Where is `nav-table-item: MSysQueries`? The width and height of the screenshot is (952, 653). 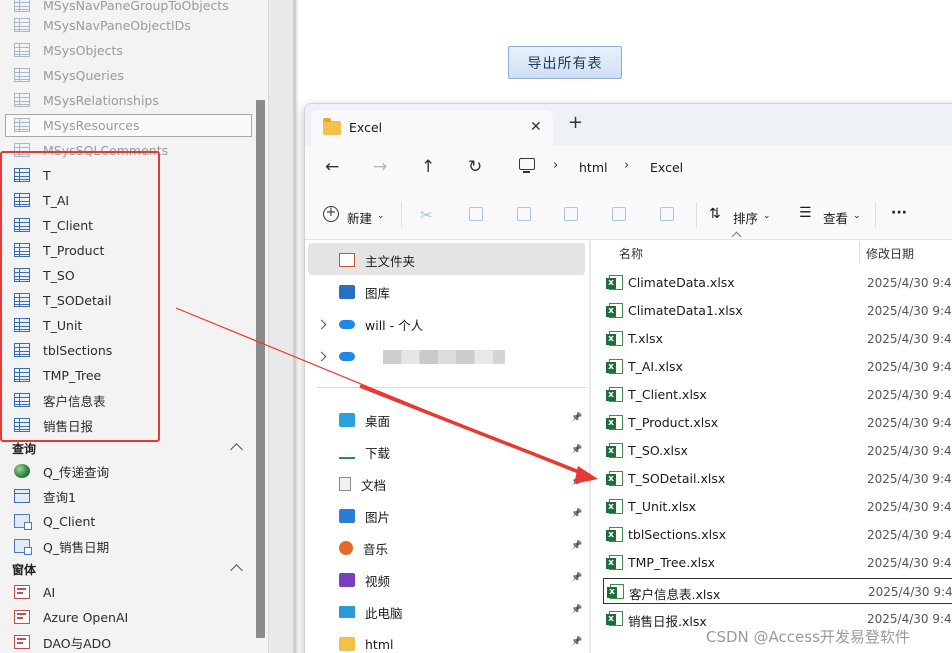
nav-table-item: MSysQueries is located at coordinates (69, 75).